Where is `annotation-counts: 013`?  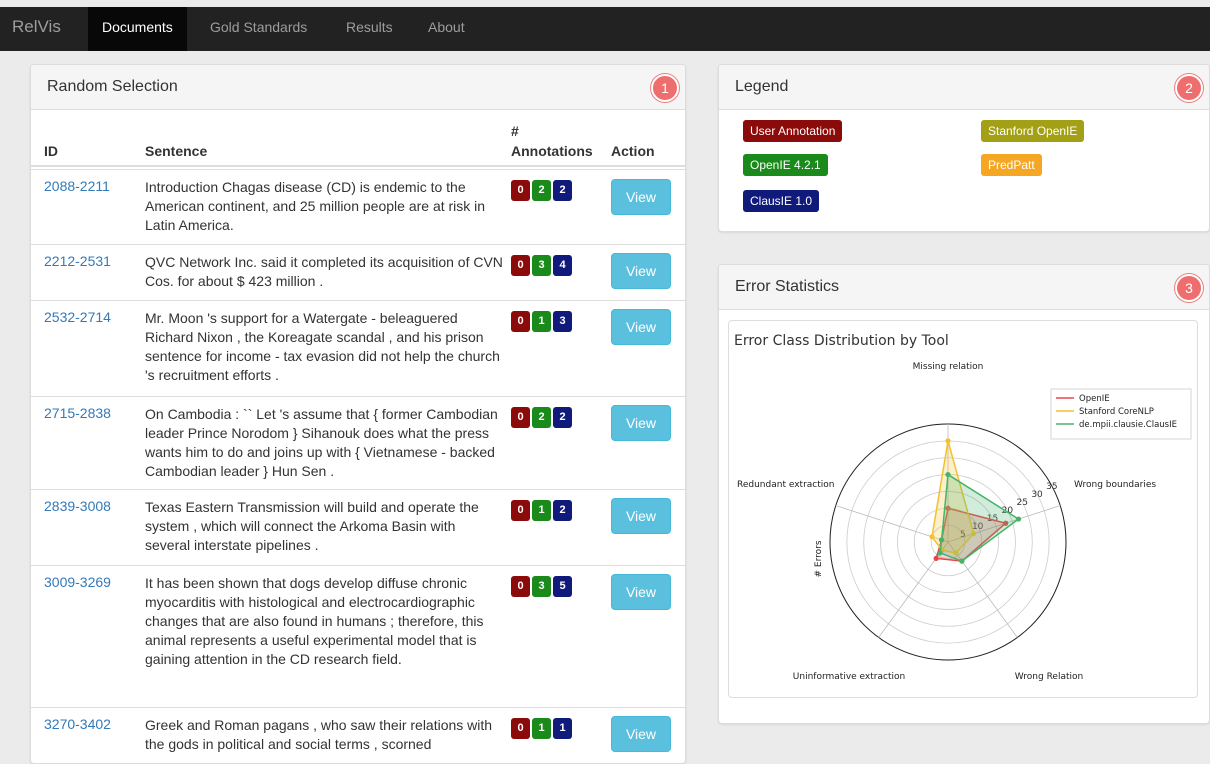
annotation-counts: 013 is located at coordinates (542, 321).